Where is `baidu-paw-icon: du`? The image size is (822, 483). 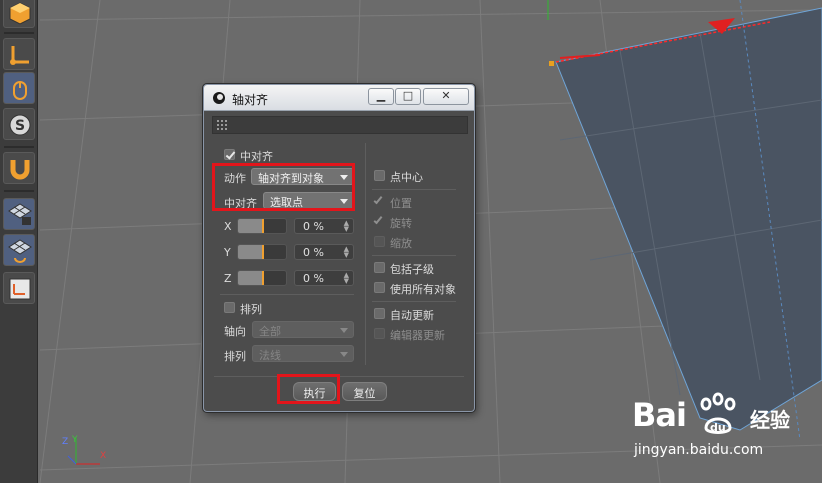
baidu-paw-icon: du is located at coordinates (718, 413).